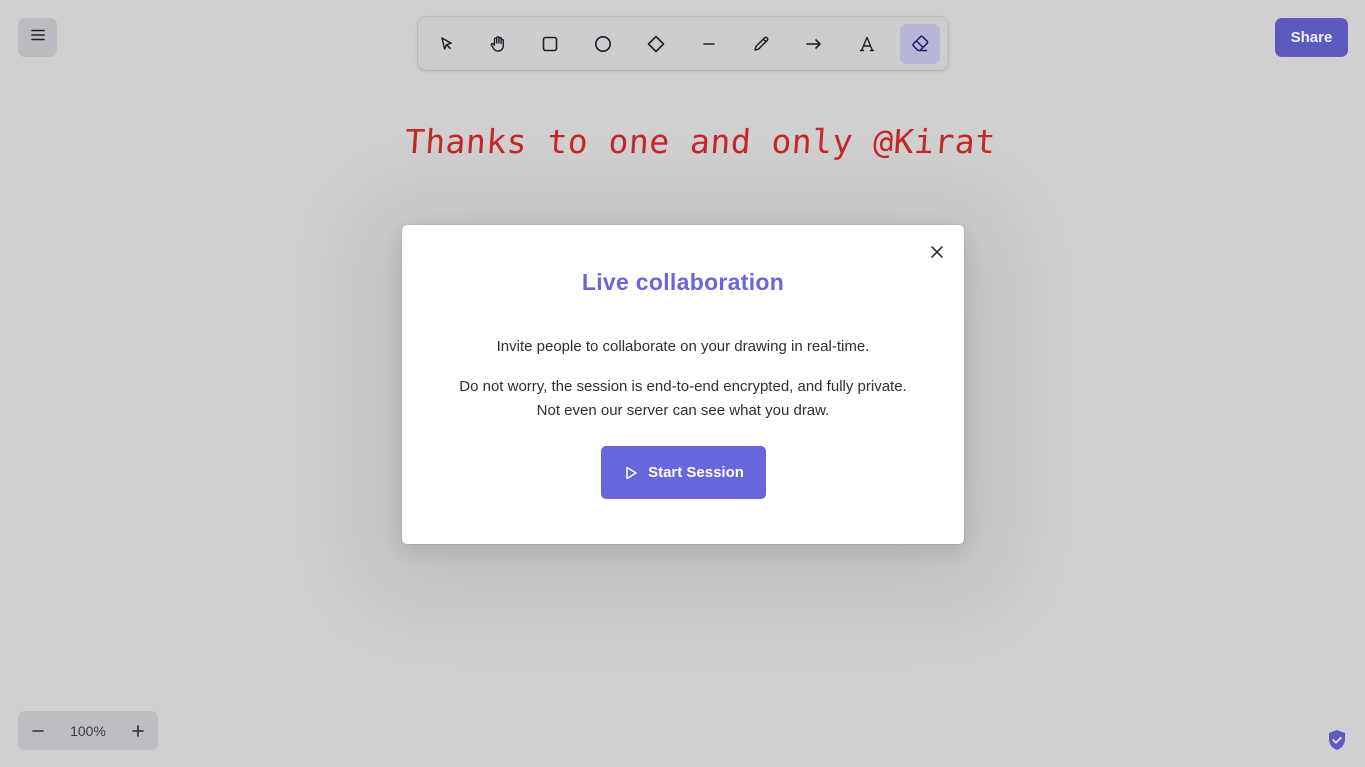 Image resolution: width=1365 pixels, height=767 pixels. I want to click on plus-icon, so click(138, 730).